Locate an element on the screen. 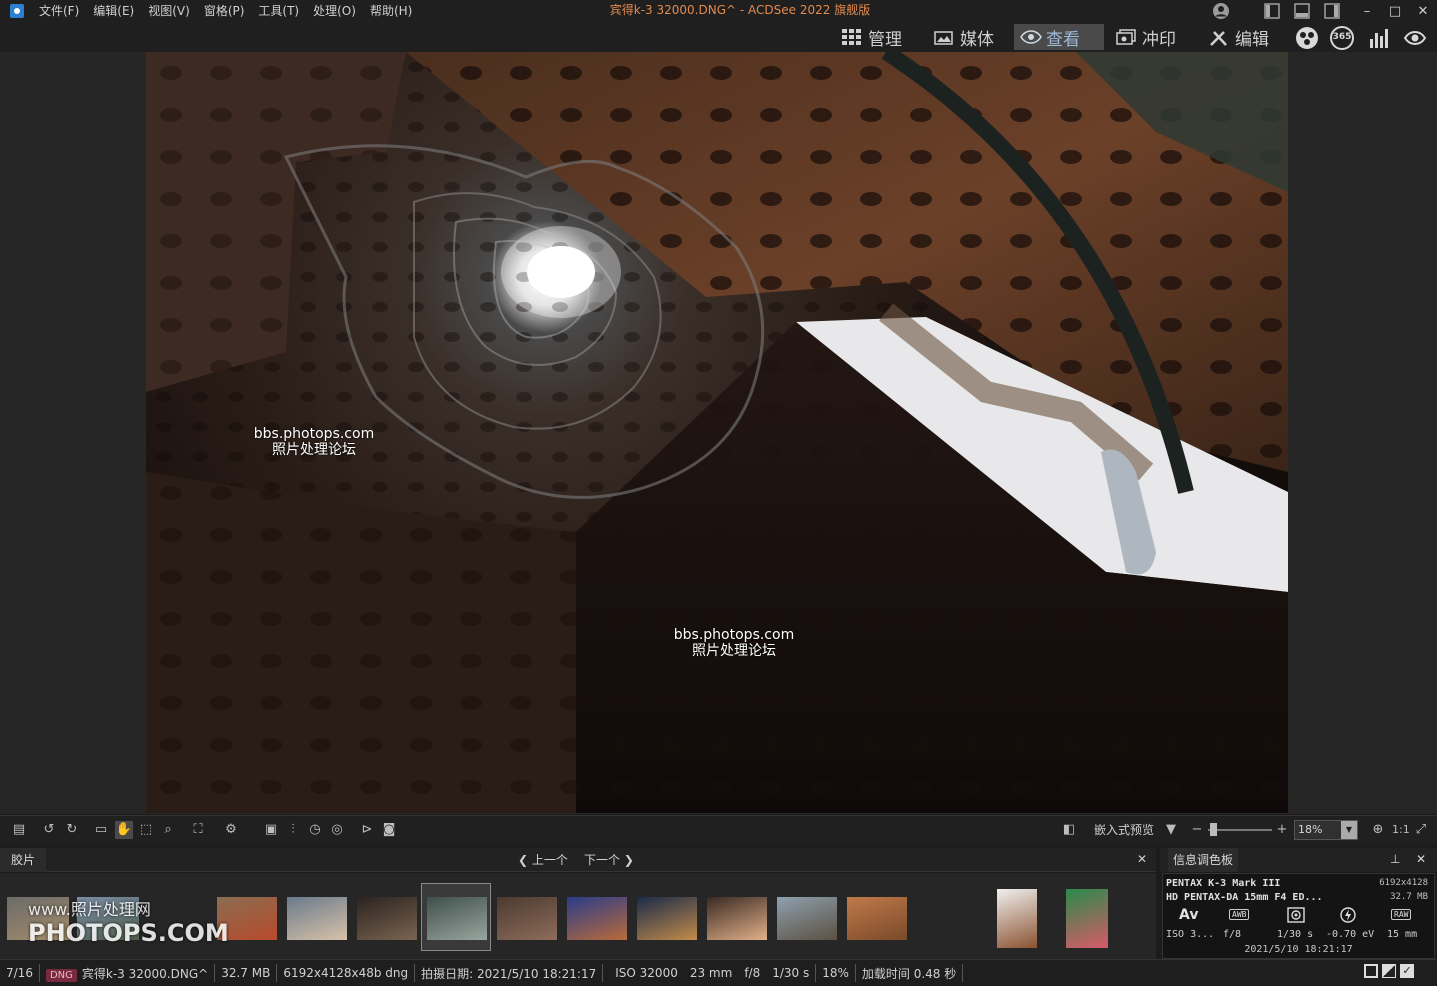 The image size is (1437, 986). batch-icon: ▤ is located at coordinates (19, 830).